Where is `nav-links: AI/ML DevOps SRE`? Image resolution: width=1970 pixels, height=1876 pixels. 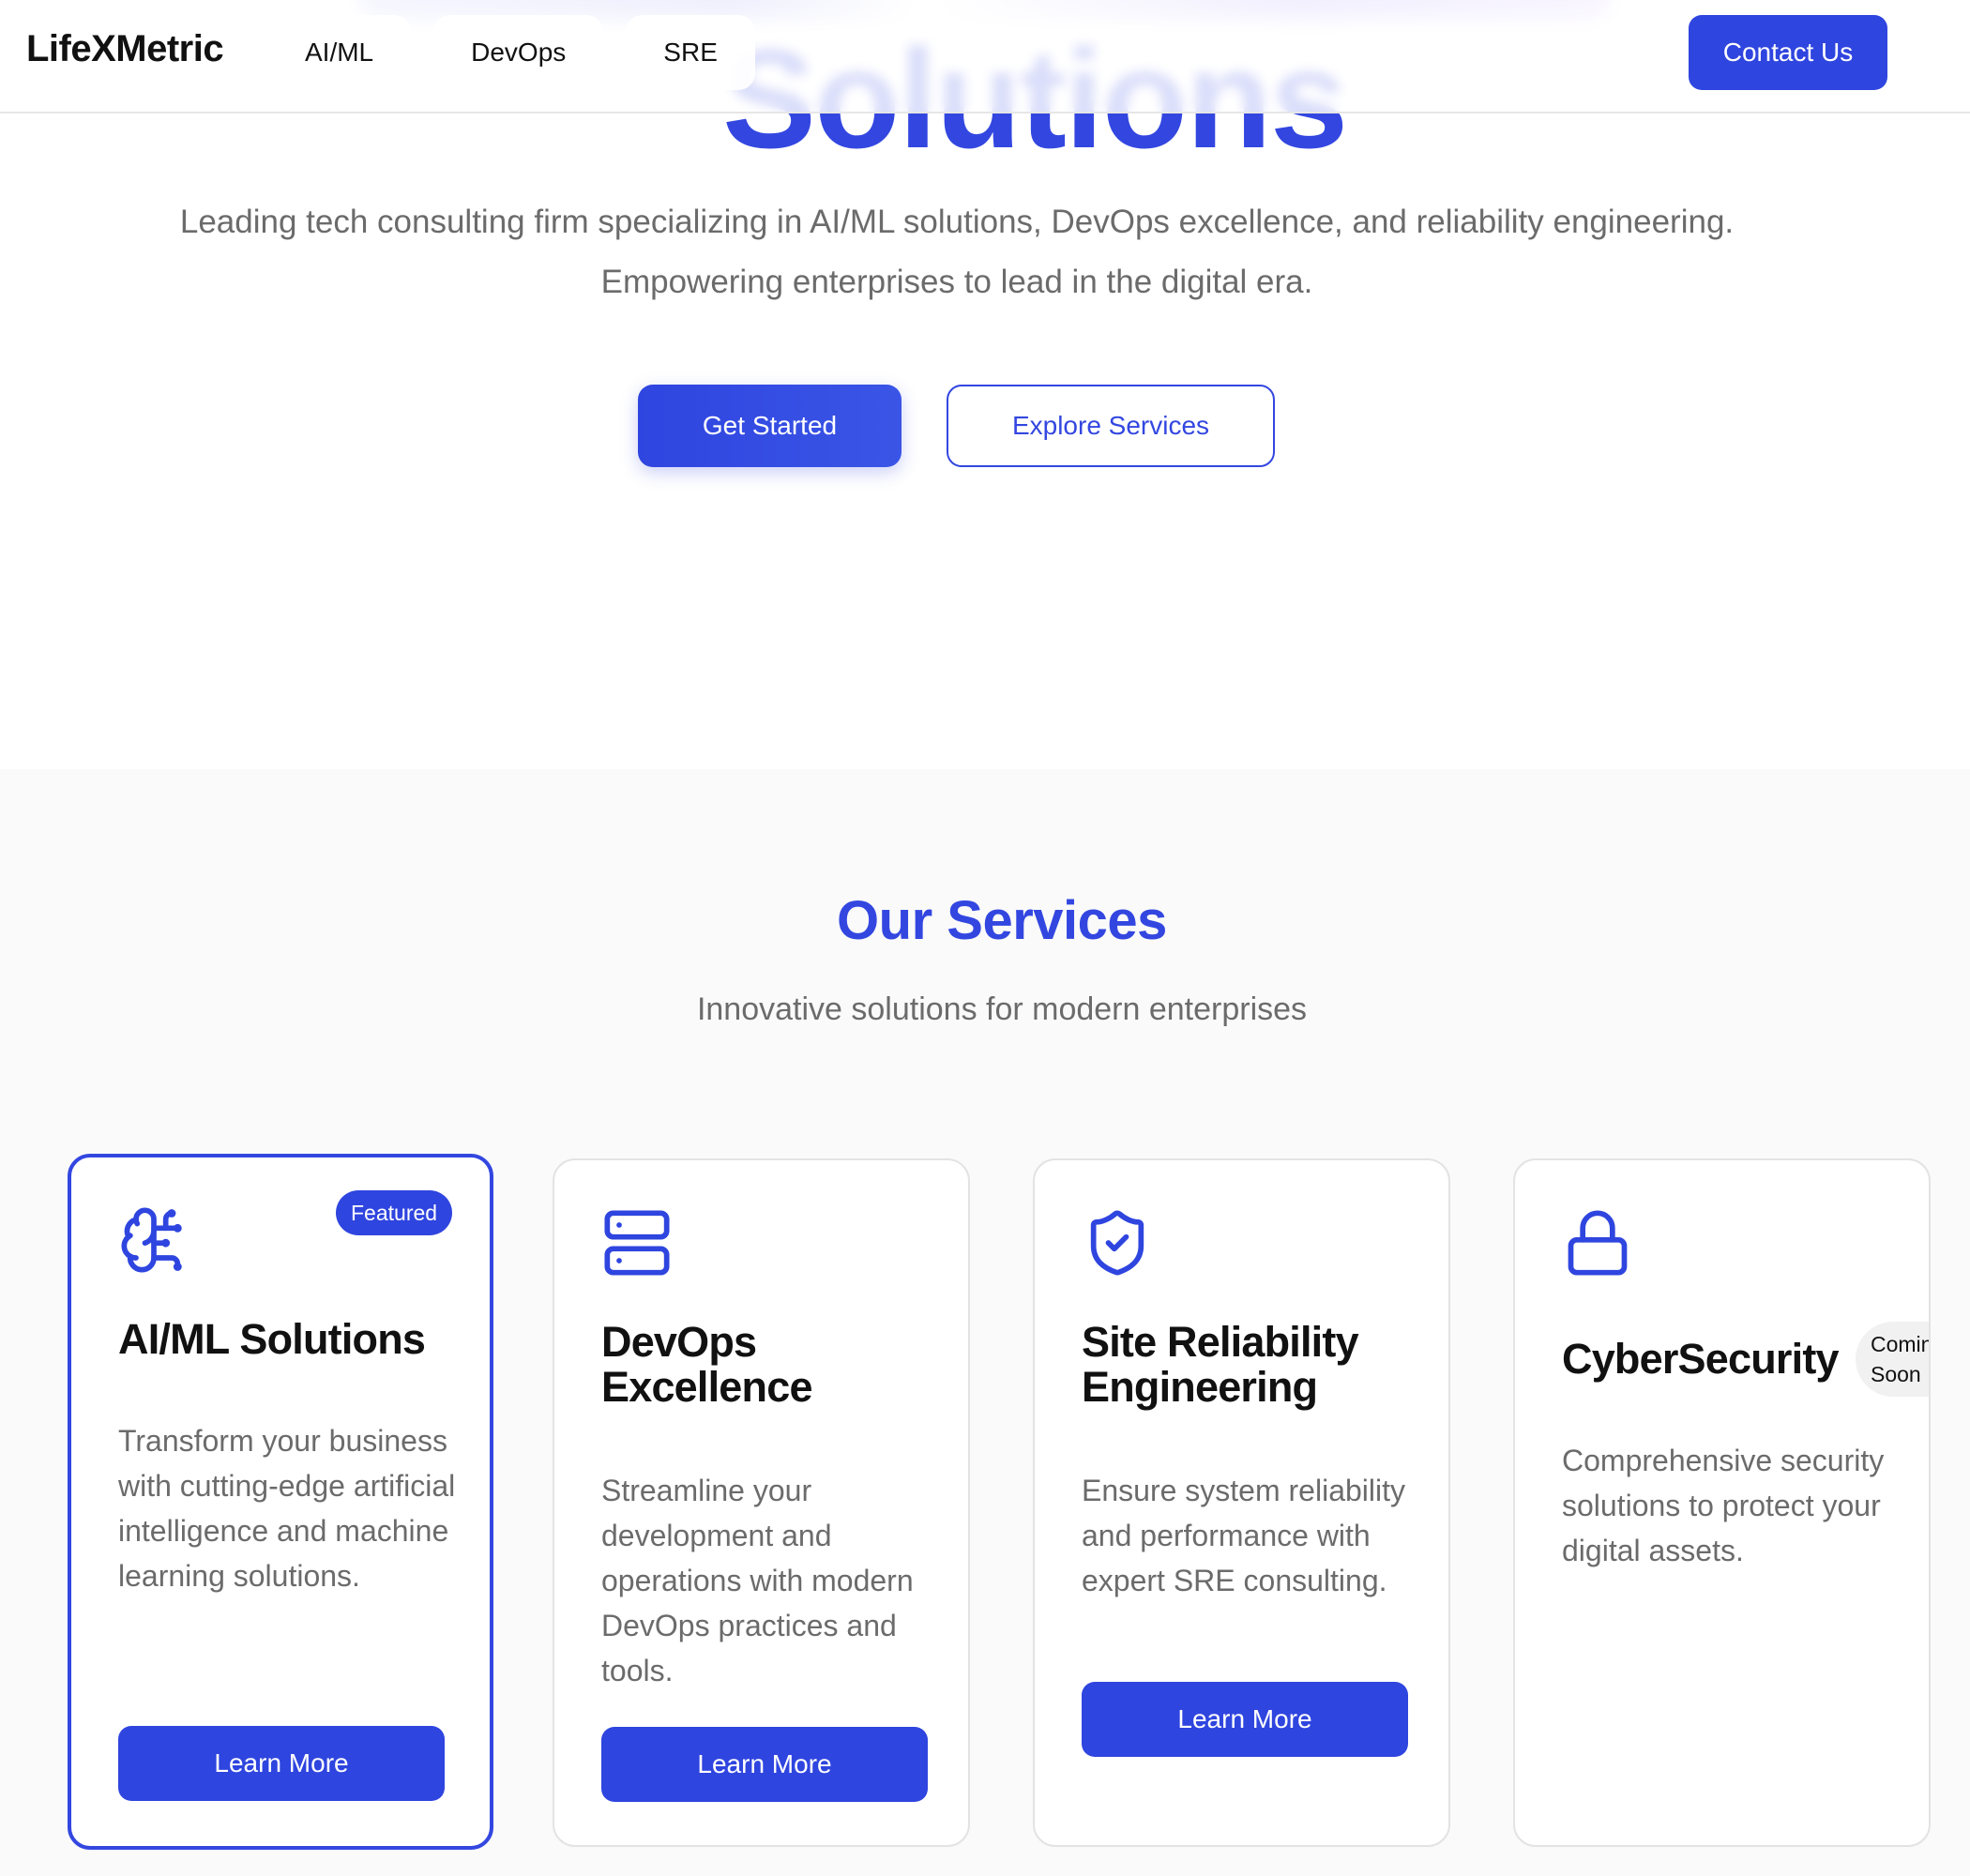
nav-links: AI/ML DevOps SRE is located at coordinates (511, 52).